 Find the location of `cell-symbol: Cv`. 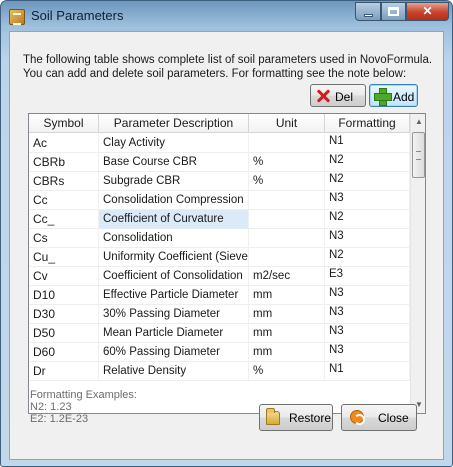

cell-symbol: Cv is located at coordinates (64, 276).